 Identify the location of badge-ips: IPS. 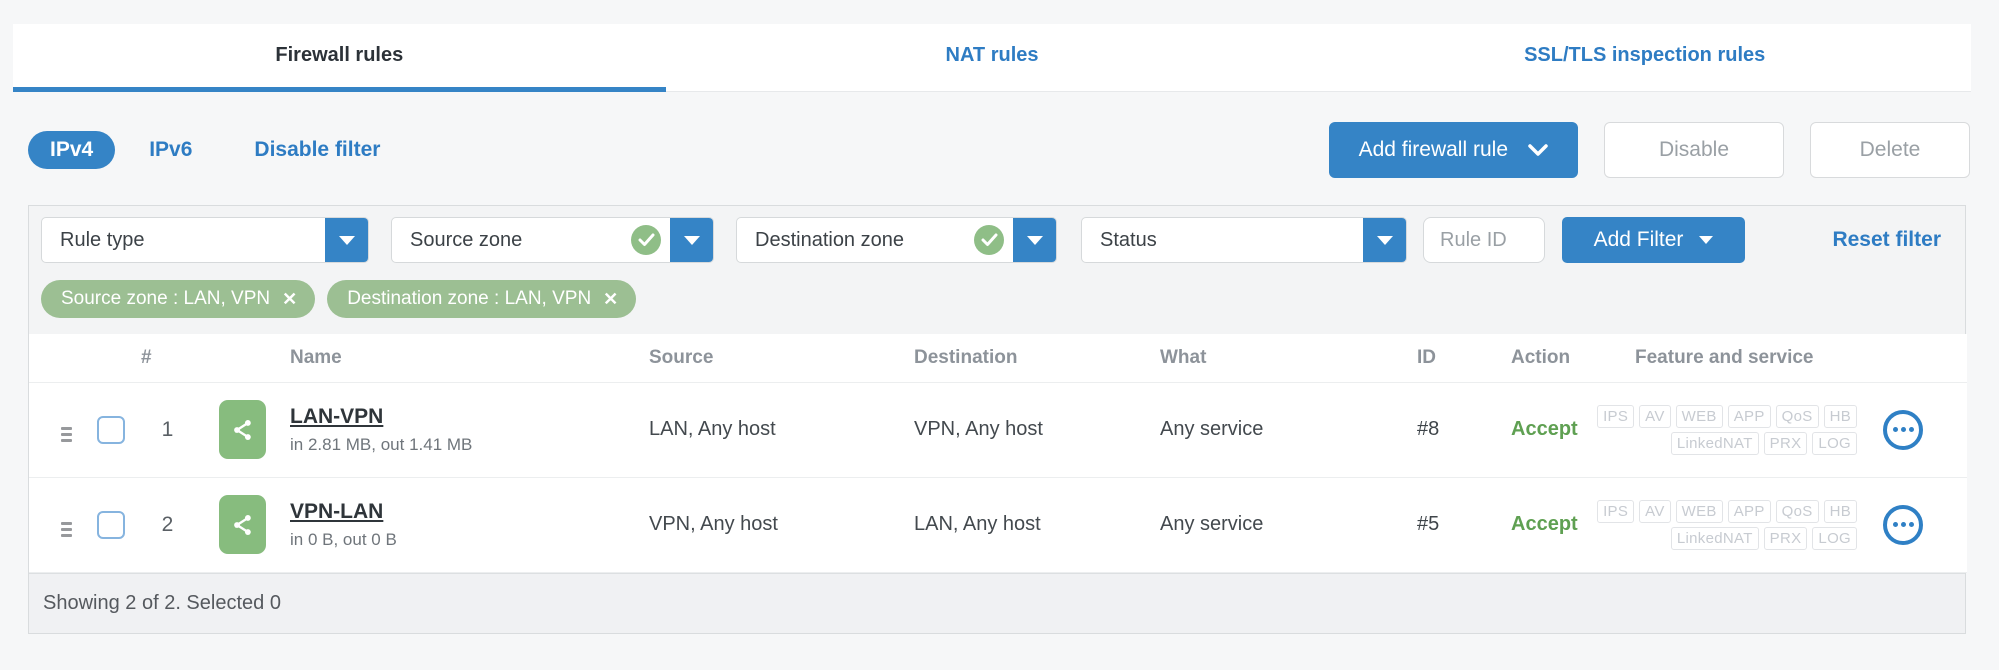
(1616, 416).